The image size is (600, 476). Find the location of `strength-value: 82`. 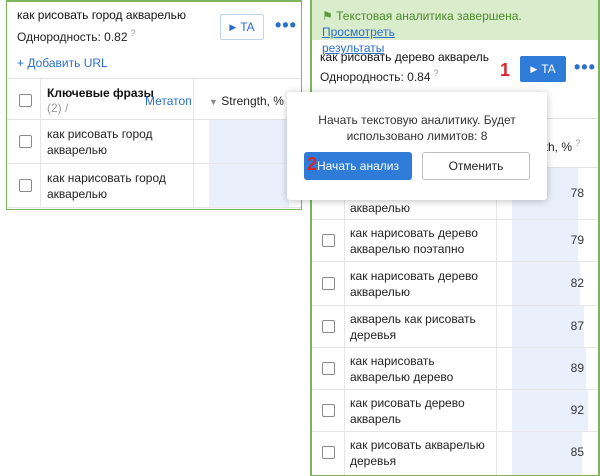

strength-value: 82 is located at coordinates (577, 283).